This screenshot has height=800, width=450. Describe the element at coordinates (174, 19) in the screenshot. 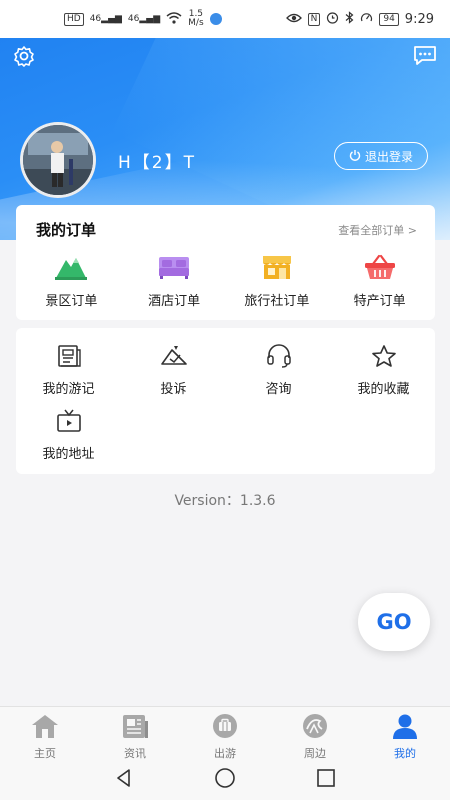

I see `wifi-icon` at that location.